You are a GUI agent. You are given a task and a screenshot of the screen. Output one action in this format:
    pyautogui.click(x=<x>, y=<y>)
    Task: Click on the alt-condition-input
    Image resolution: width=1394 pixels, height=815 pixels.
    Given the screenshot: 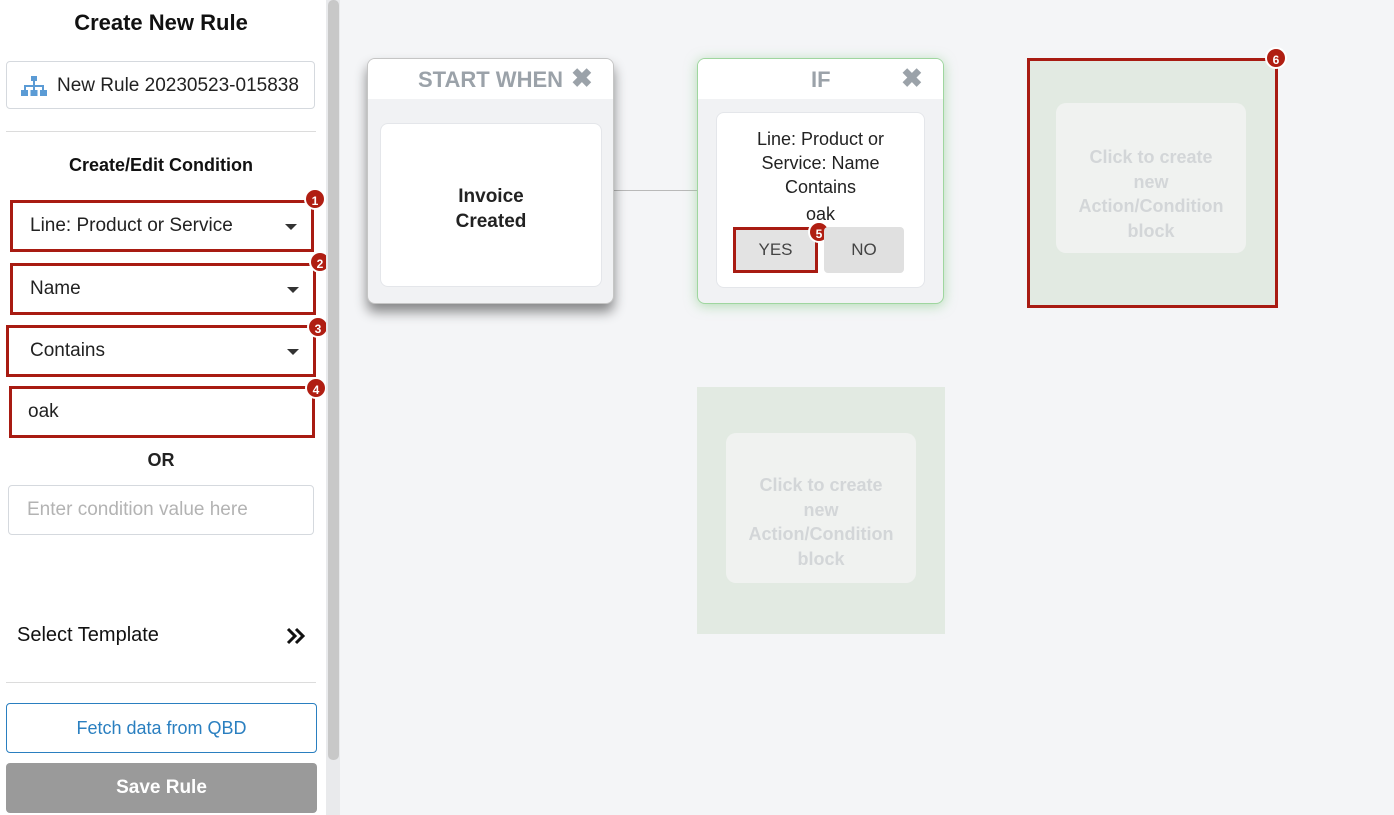 What is the action you would take?
    pyautogui.click(x=162, y=510)
    